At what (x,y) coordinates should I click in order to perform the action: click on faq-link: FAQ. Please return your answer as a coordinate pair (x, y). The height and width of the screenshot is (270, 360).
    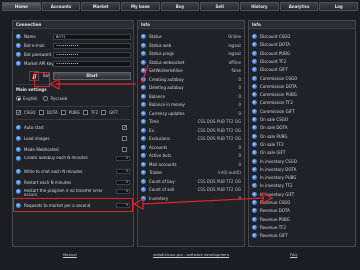
    Looking at the image, I should click on (293, 254).